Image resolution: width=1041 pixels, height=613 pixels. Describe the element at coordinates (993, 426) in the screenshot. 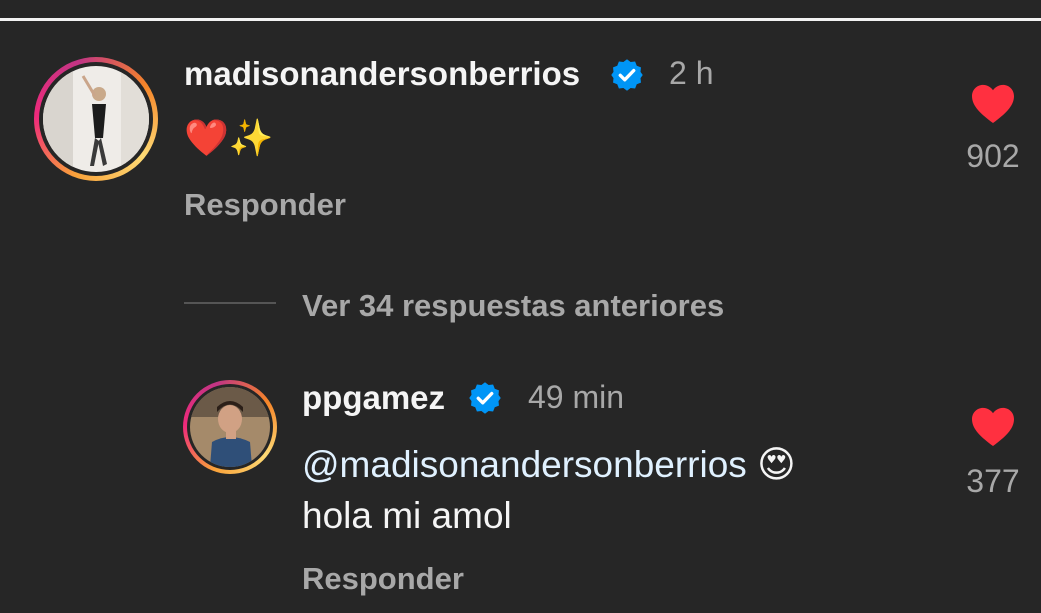

I see `reply-like-heart-icon` at that location.